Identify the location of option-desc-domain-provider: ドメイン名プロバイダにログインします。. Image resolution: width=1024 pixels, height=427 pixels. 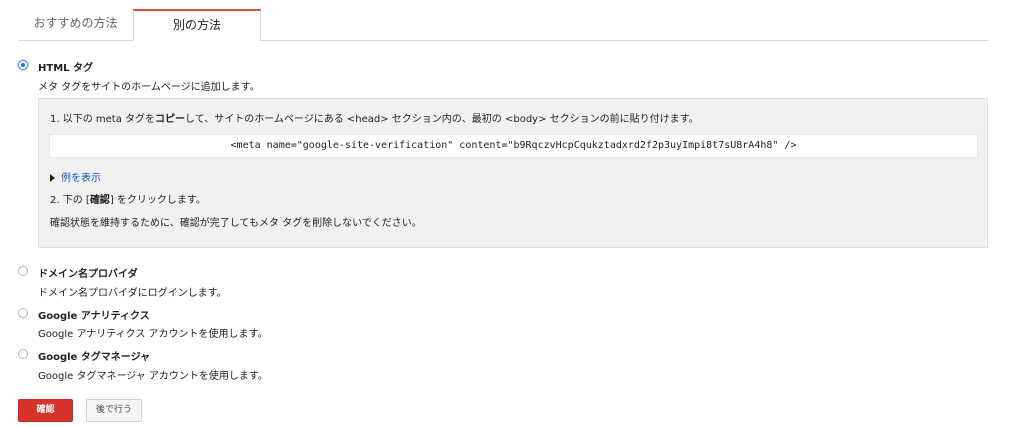
(132, 293).